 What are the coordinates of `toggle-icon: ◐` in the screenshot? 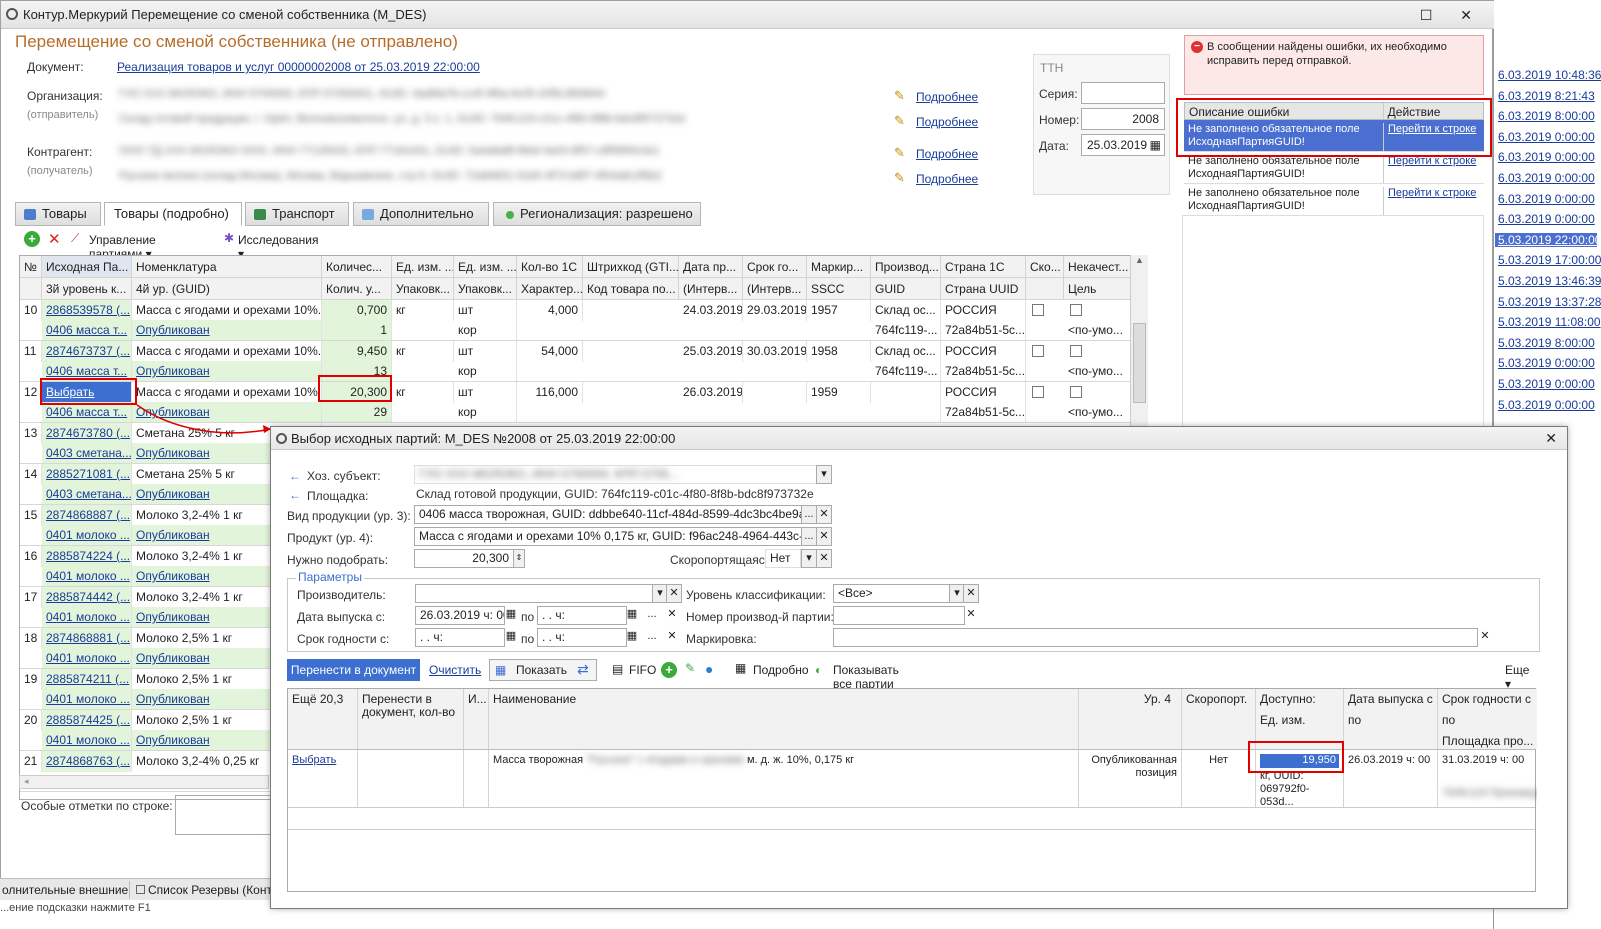 It's located at (818, 670).